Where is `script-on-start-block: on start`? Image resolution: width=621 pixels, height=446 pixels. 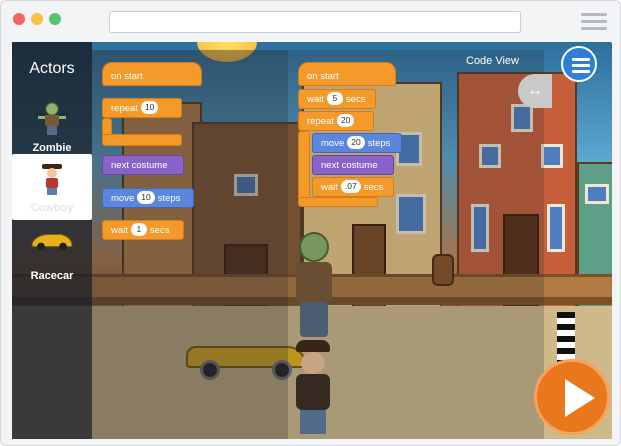 script-on-start-block: on start is located at coordinates (347, 74).